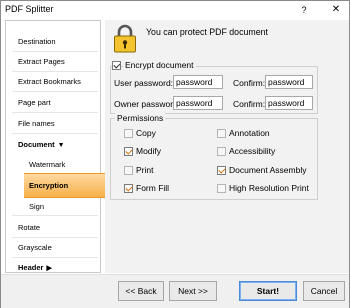  What do you see at coordinates (146, 133) in the screenshot?
I see `copy-label: Copy` at bounding box center [146, 133].